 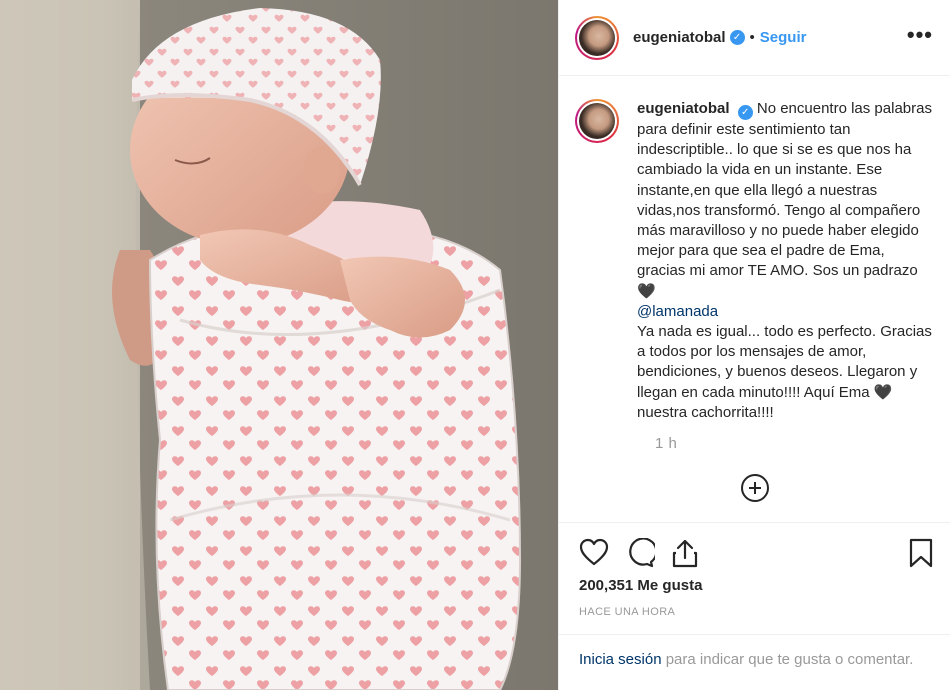 I want to click on bookmark-icon, so click(x=921, y=555).